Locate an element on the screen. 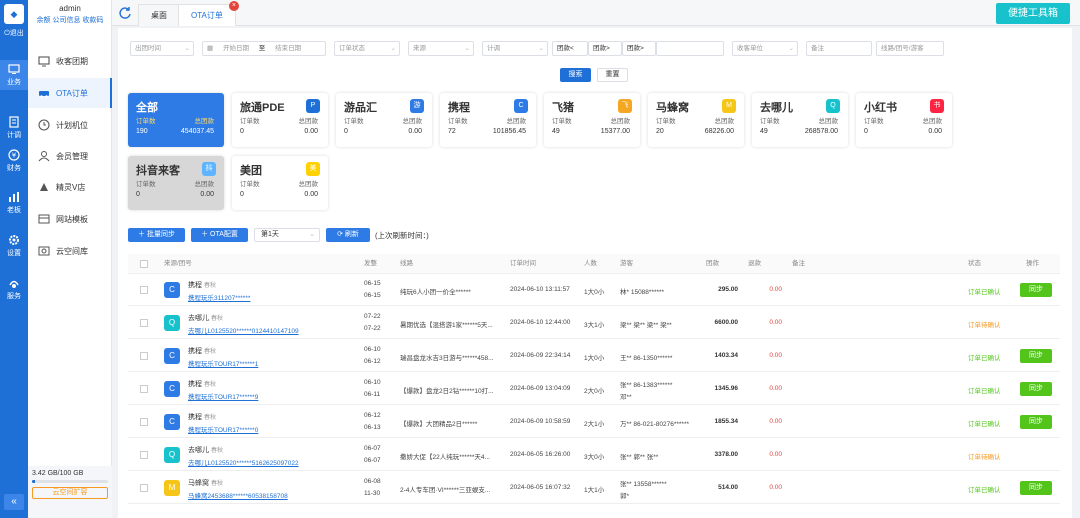 The image size is (1080, 518). platform-card: 全部 订单数 总团款 190 454037.45 is located at coordinates (176, 120).